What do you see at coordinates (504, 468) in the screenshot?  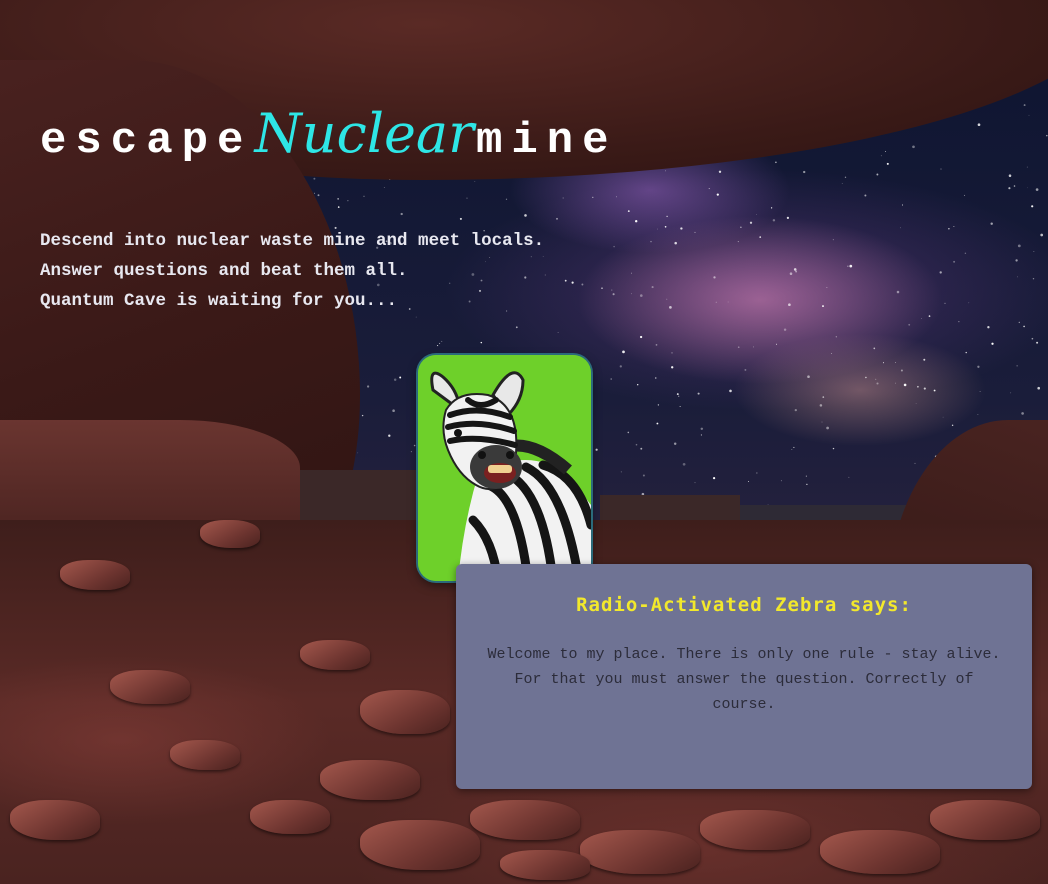 I see `zebra-icon` at bounding box center [504, 468].